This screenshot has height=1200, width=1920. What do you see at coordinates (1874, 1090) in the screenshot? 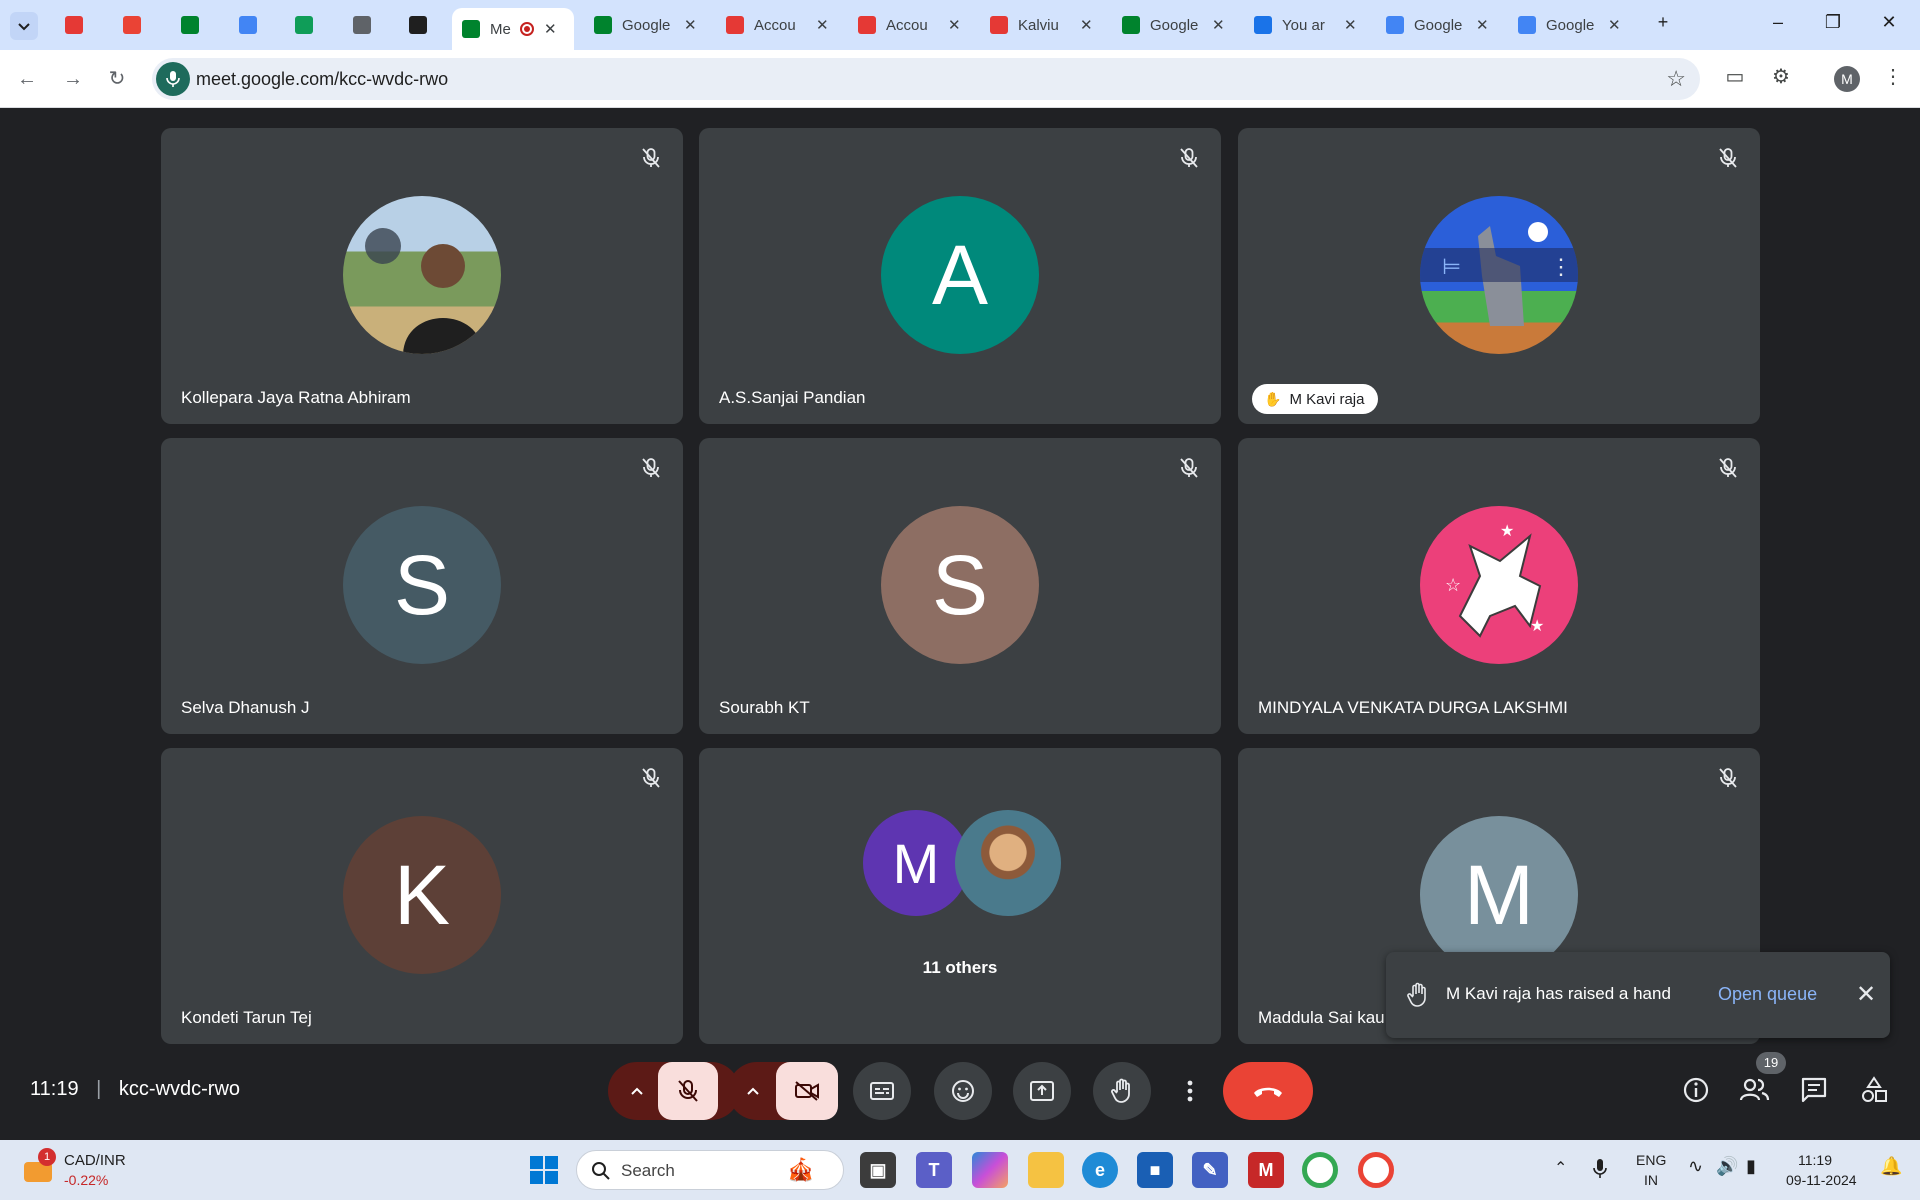
I see `activities-icon` at bounding box center [1874, 1090].